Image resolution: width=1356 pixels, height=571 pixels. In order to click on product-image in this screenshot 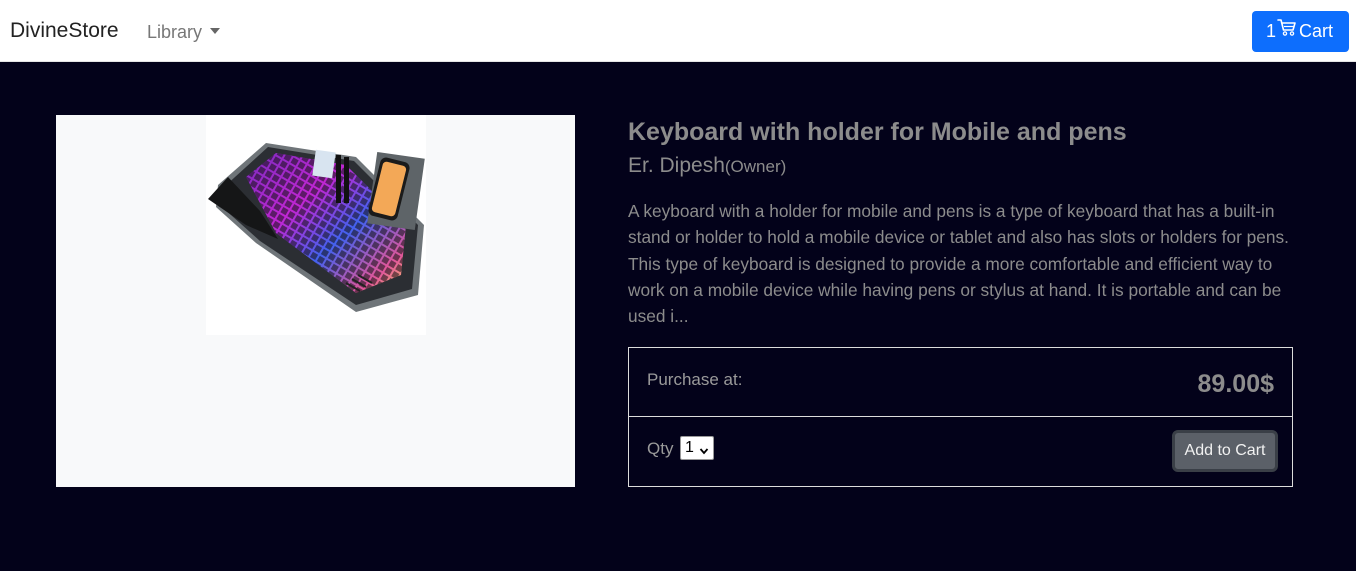, I will do `click(316, 225)`.